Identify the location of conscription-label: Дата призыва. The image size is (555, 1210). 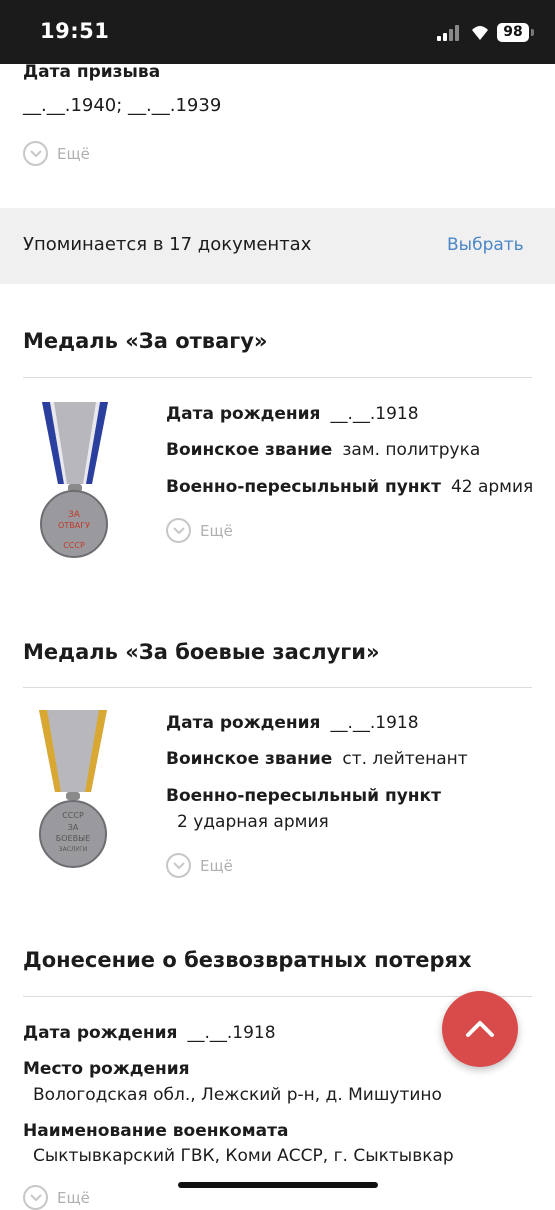
(92, 72).